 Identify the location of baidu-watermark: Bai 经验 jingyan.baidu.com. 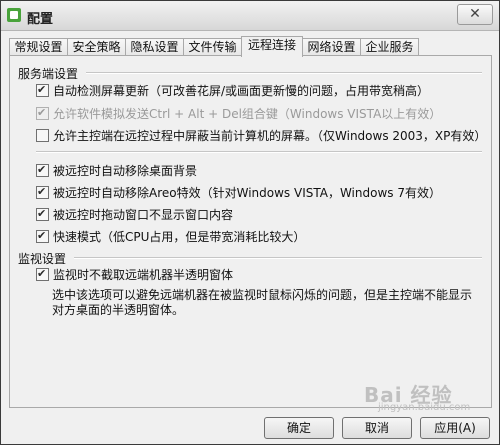
(419, 397).